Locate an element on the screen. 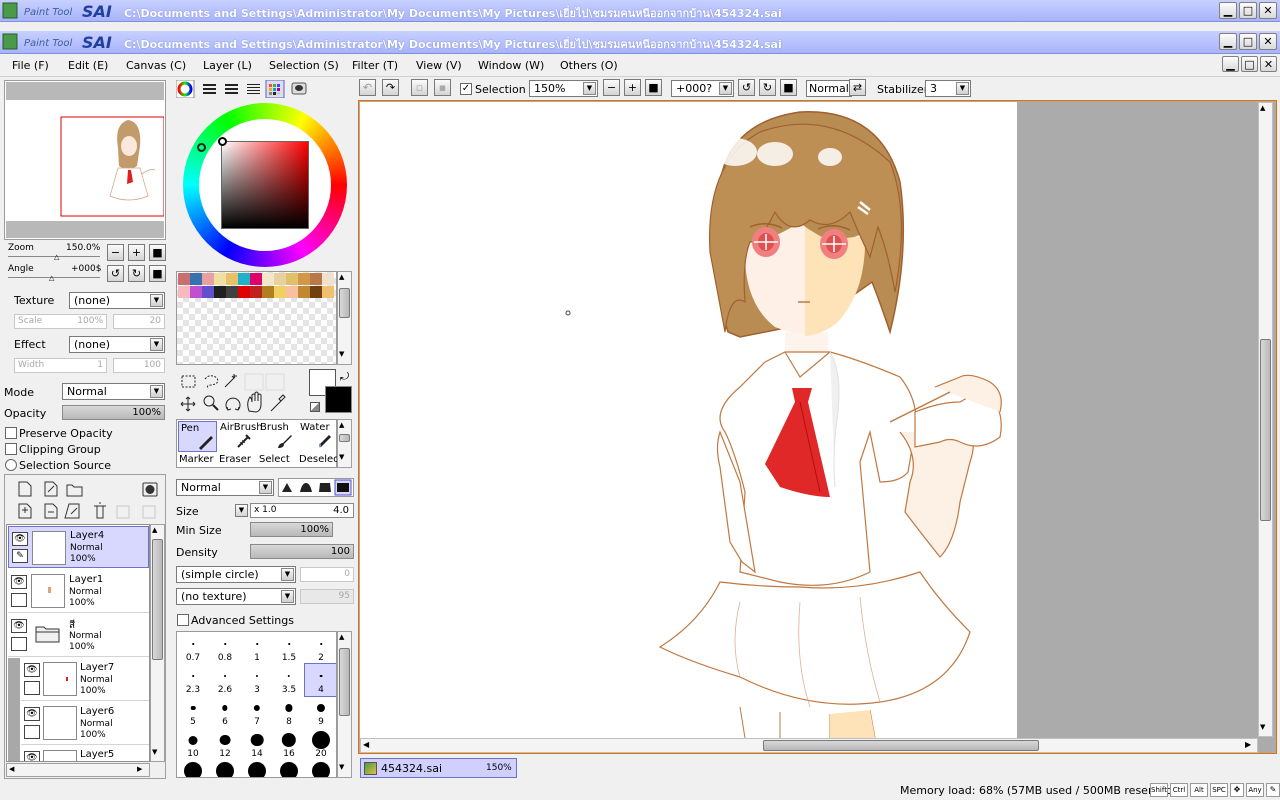 This screenshot has width=1280, height=800. tool-pen: Pen is located at coordinates (197, 436).